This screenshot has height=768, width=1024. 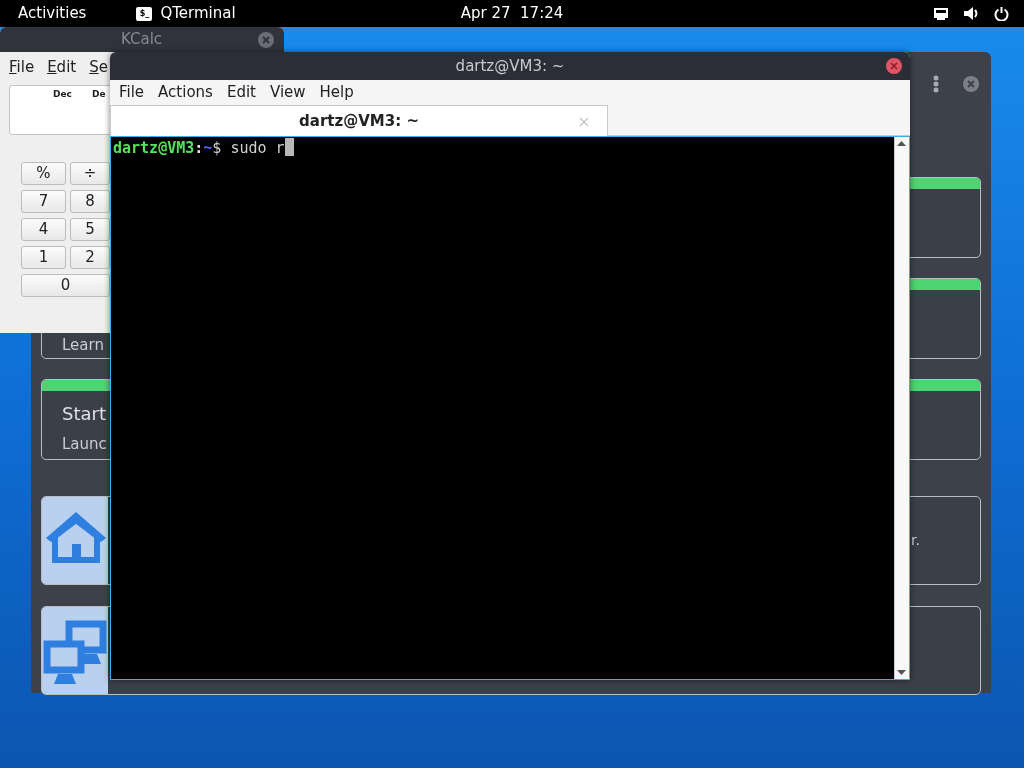 What do you see at coordinates (915, 540) in the screenshot?
I see `card-text: r.` at bounding box center [915, 540].